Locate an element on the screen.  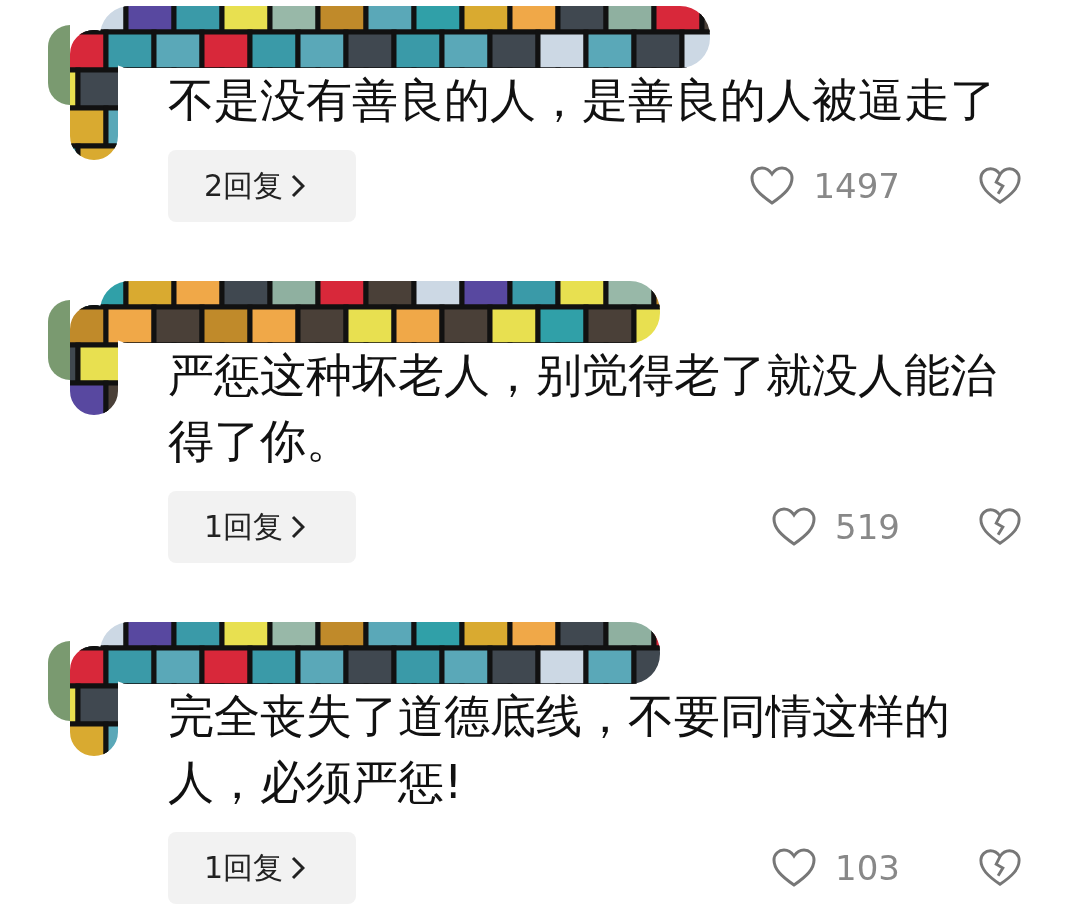
comment-text: 完全丧失了道德底线，不要同情这样的人，必须严惩! is located at coordinates (559, 749).